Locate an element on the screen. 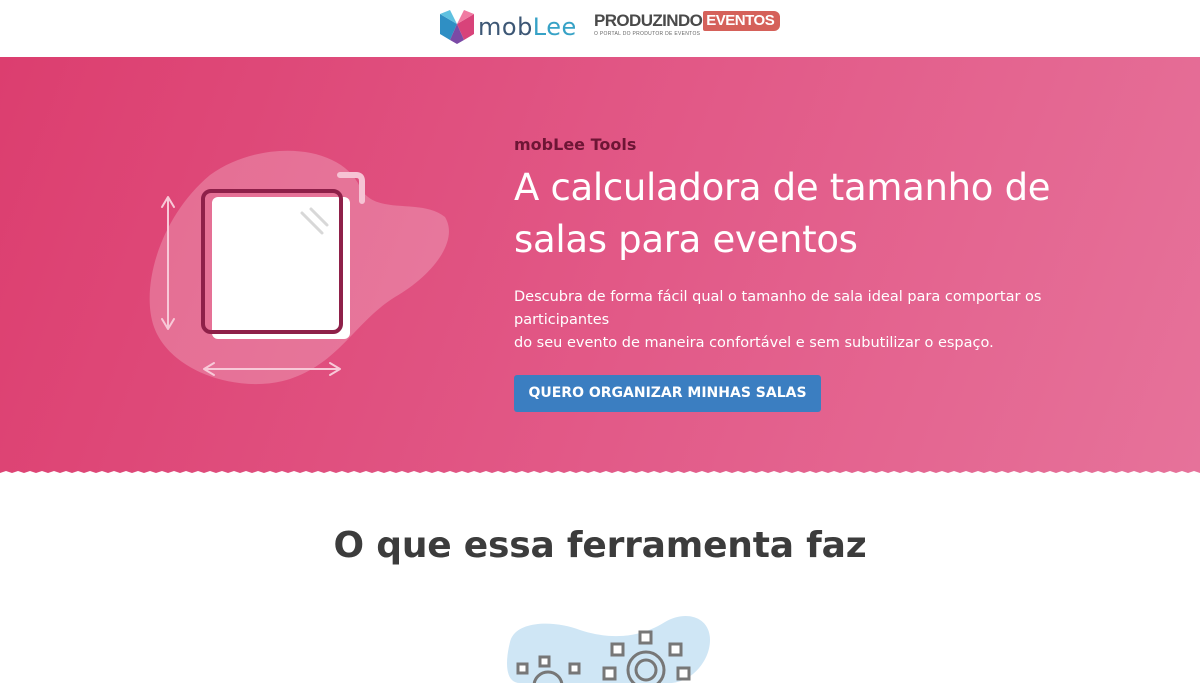 This screenshot has height=683, width=1200. room-square-icon is located at coordinates (275, 264).